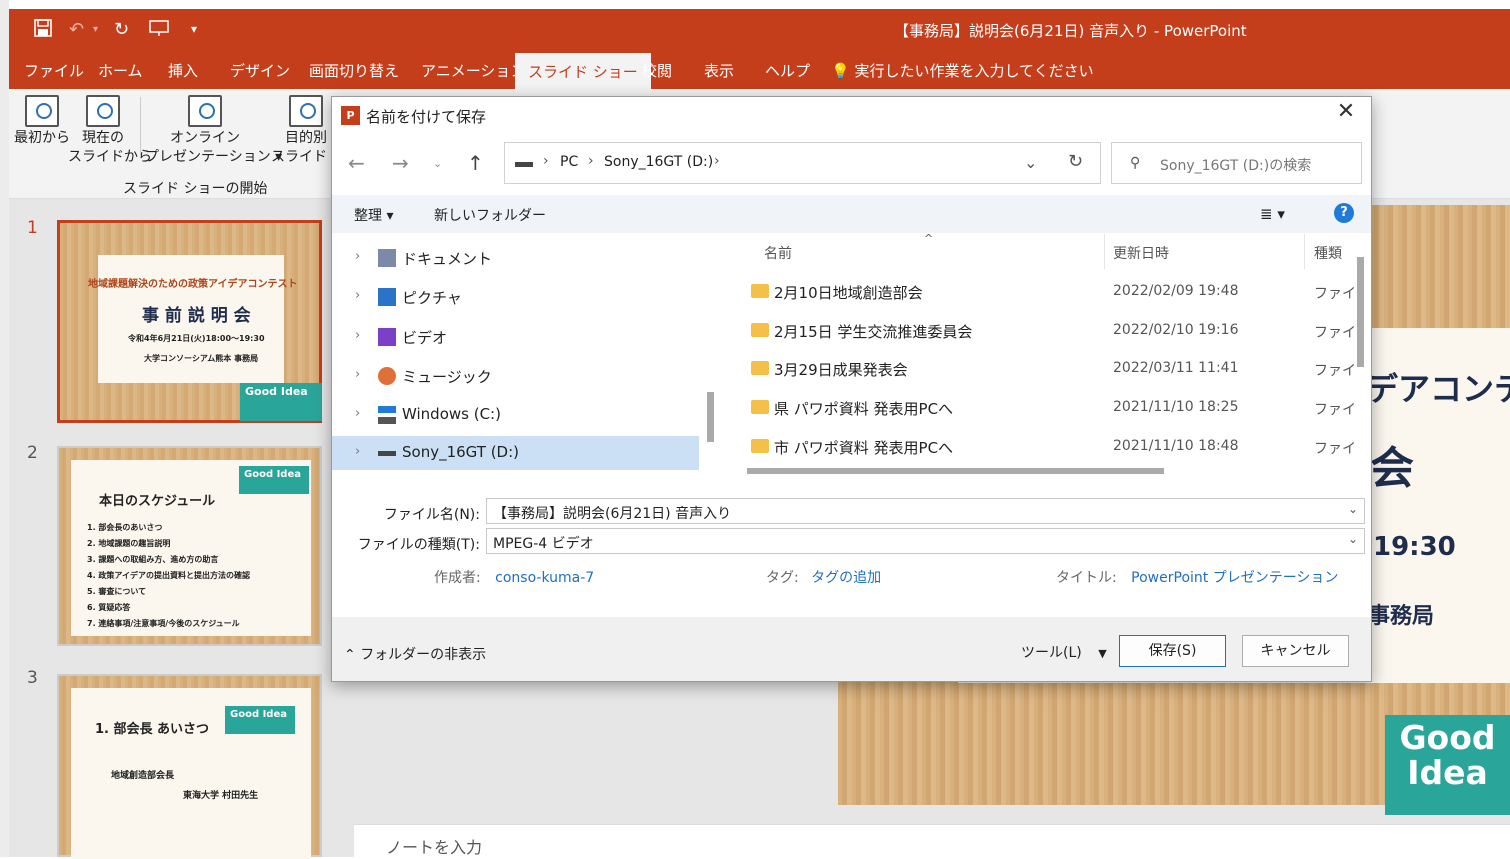  I want to click on undo-icon: ↶, so click(76, 29).